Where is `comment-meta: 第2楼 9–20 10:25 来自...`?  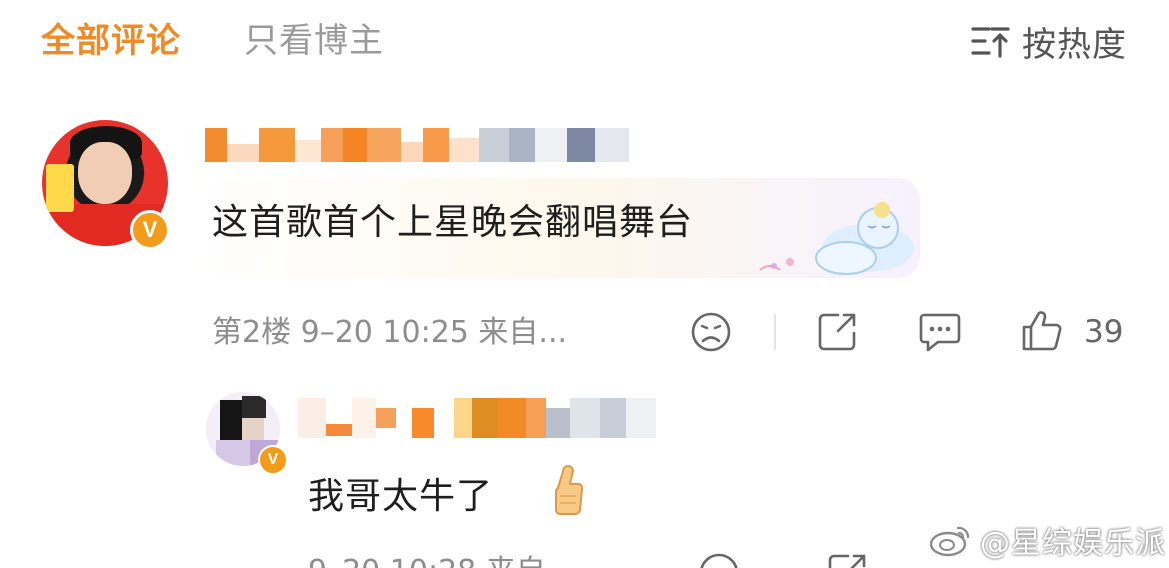
comment-meta: 第2楼 9–20 10:25 来自... is located at coordinates (390, 332).